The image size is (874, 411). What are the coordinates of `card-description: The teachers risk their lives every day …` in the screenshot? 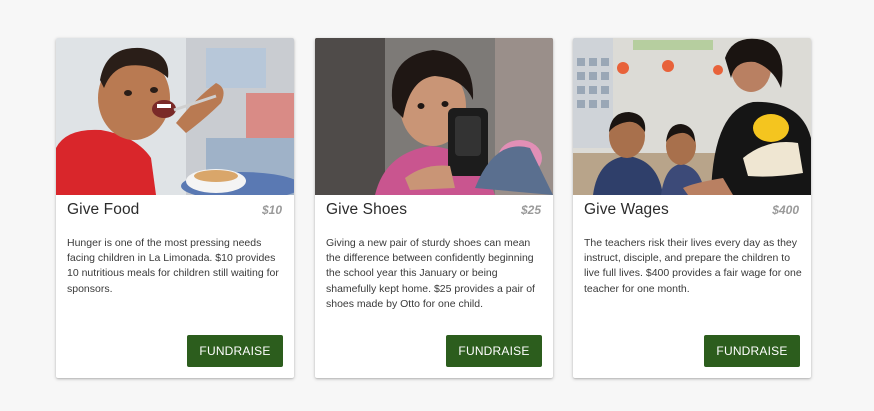 It's located at (693, 266).